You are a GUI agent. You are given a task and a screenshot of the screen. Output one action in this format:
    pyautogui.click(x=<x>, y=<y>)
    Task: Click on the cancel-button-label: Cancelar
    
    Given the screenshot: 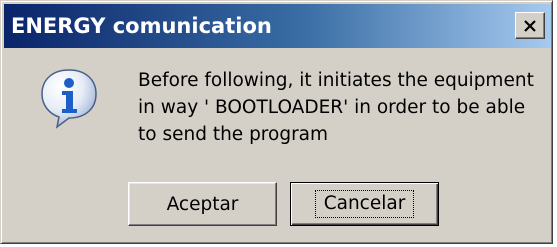 What is the action you would take?
    pyautogui.click(x=364, y=204)
    